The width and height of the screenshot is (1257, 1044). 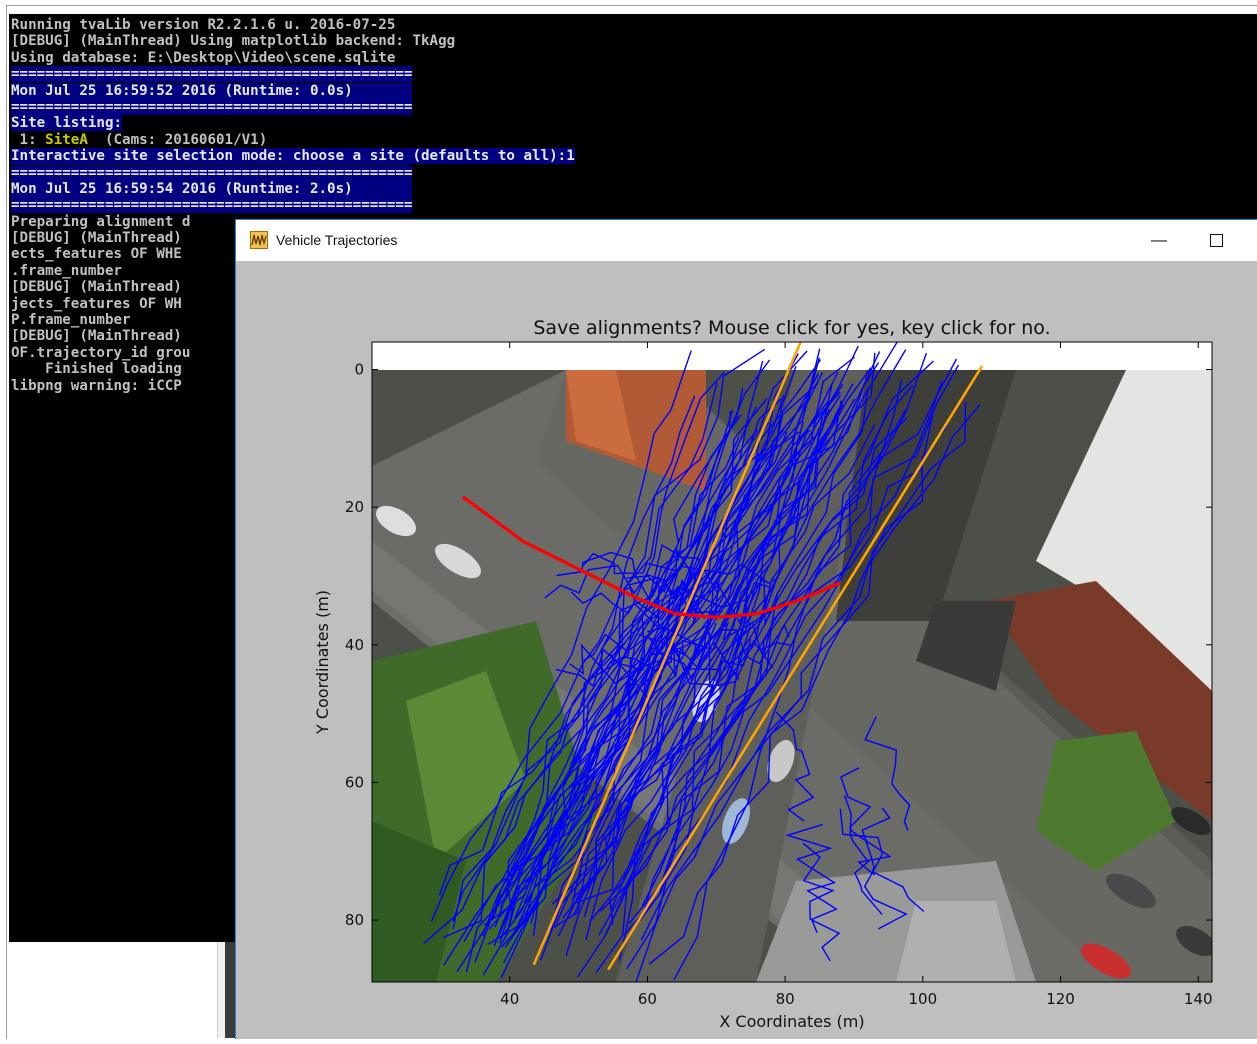 What do you see at coordinates (746, 240) in the screenshot?
I see `title-bar: Vehicle Trajectories —` at bounding box center [746, 240].